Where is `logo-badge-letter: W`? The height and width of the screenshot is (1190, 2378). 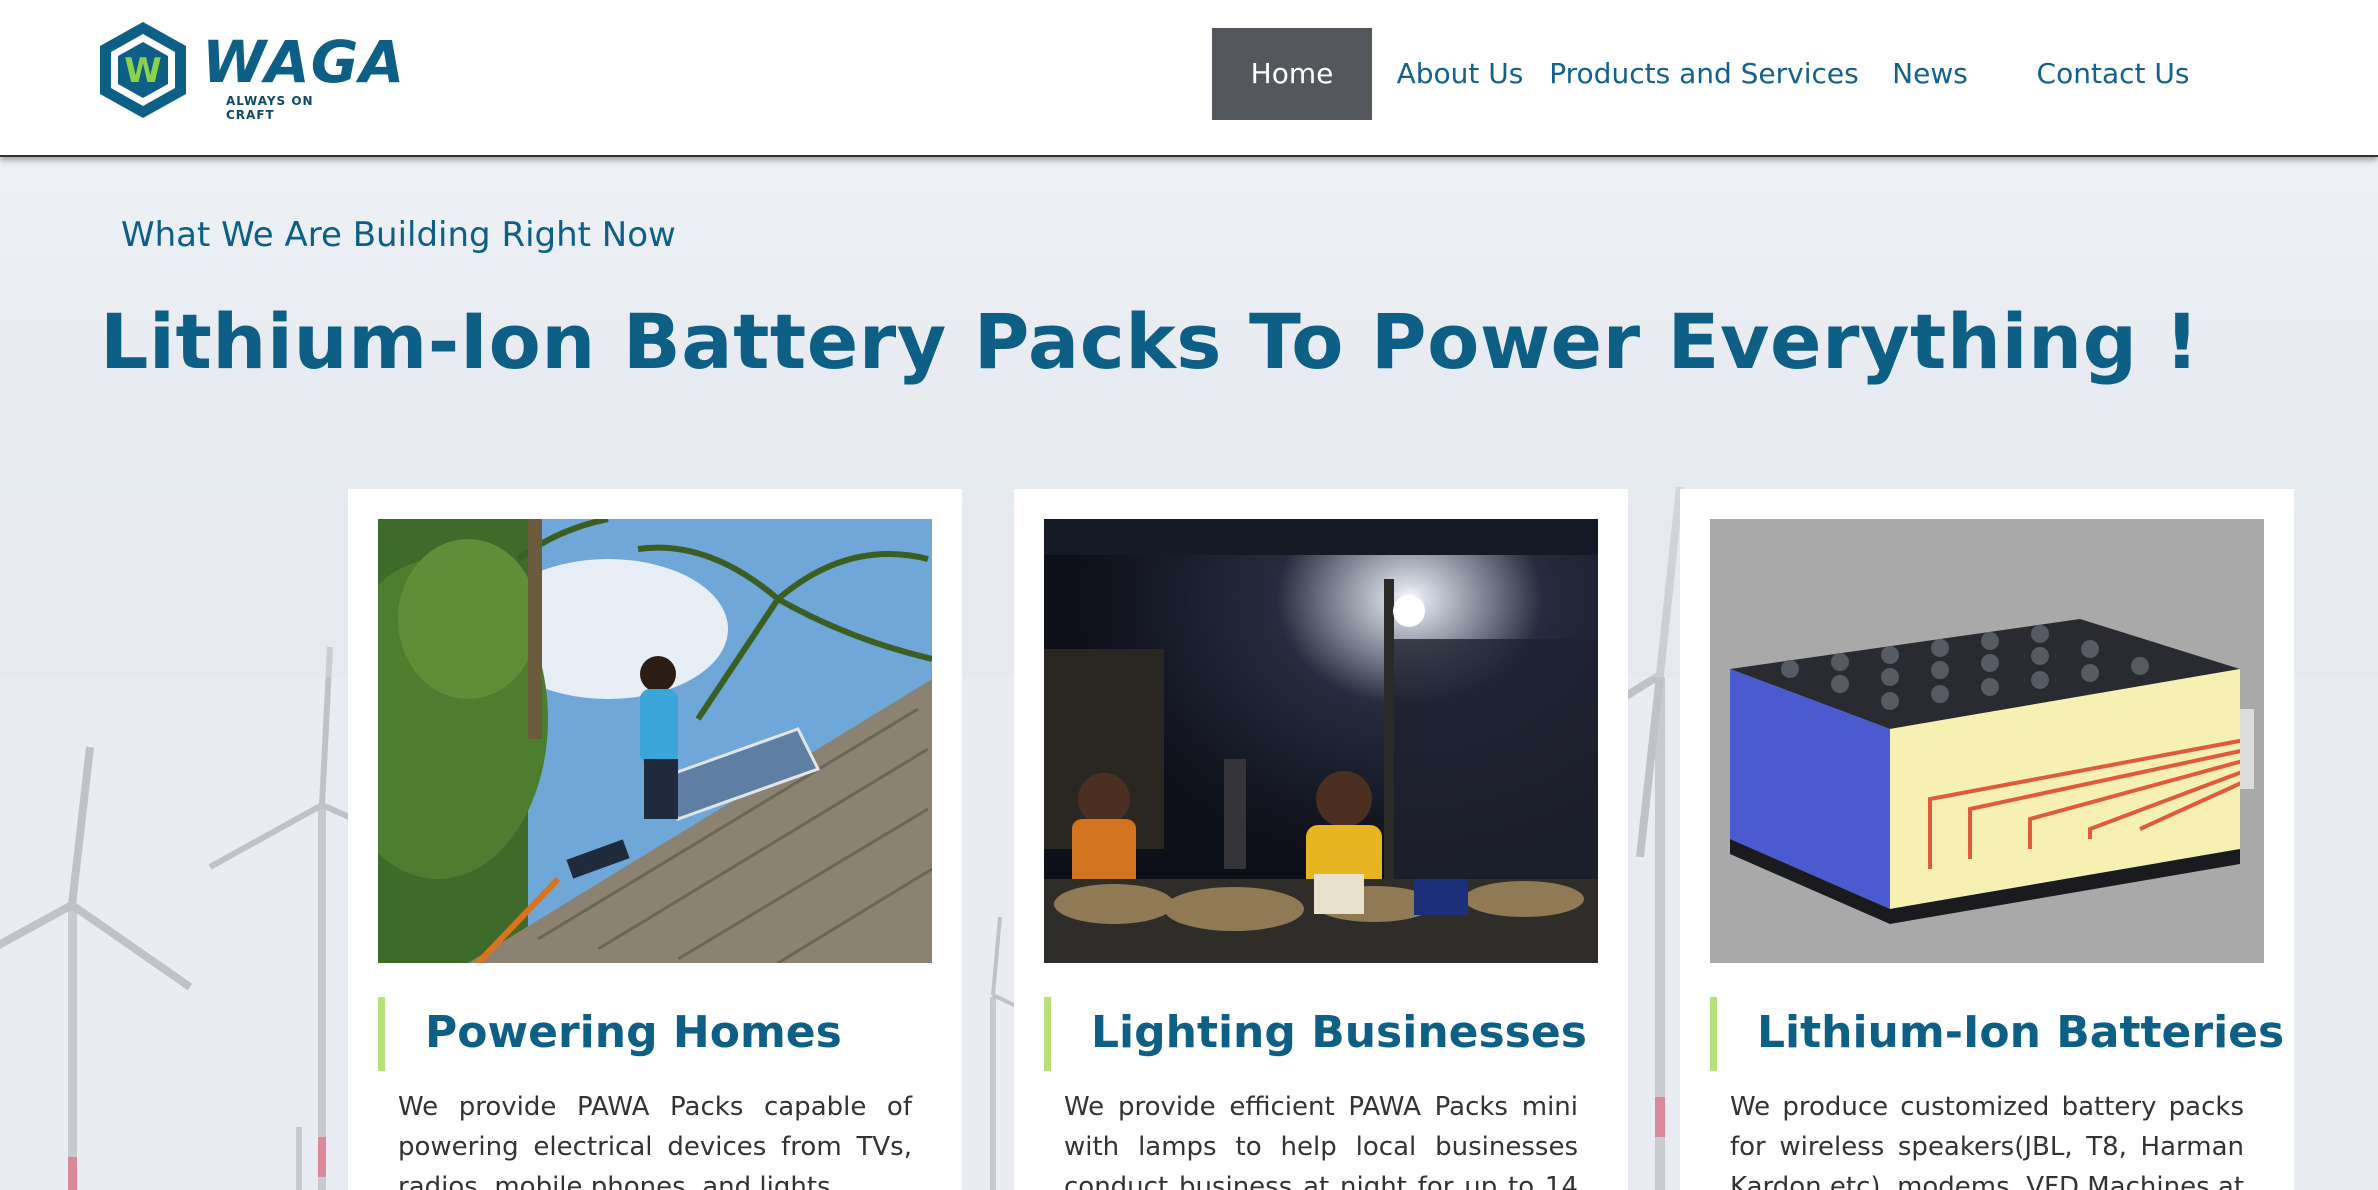
logo-badge-letter: W is located at coordinates (143, 71).